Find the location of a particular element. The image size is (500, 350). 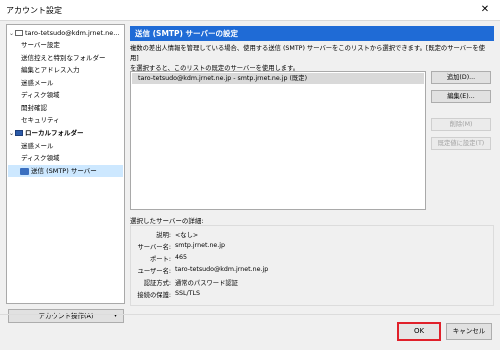

detail-label: サーバー名: is located at coordinates (154, 247).